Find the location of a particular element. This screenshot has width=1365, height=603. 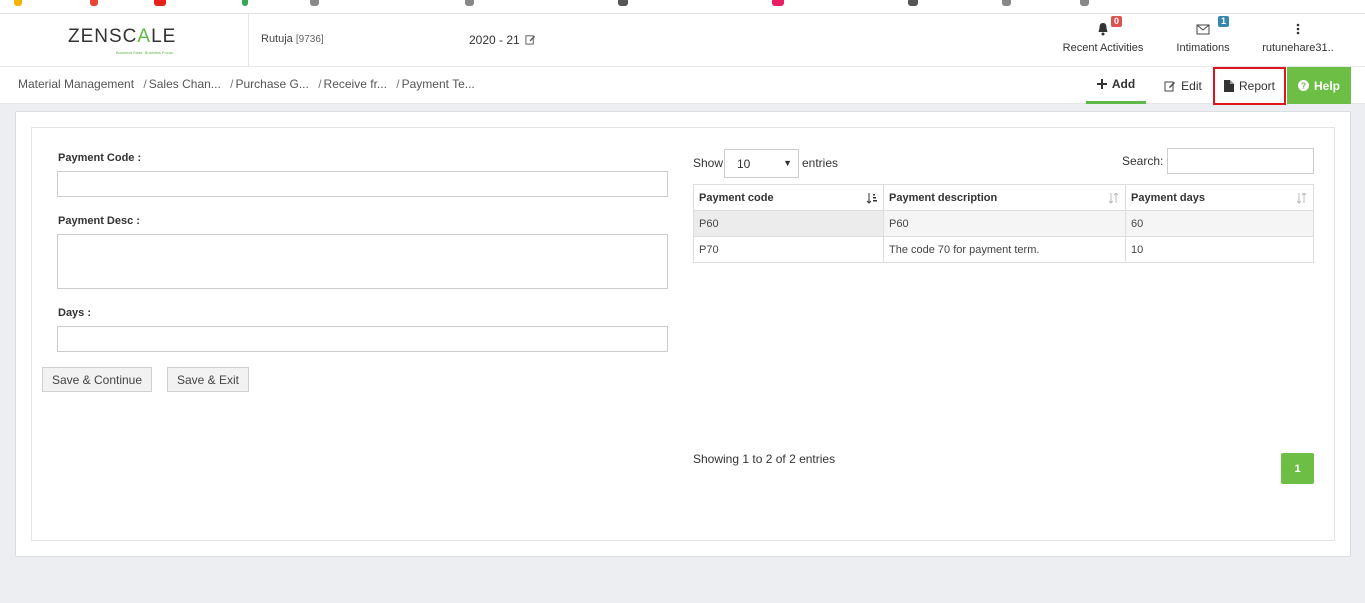

kebab-menu-icon is located at coordinates (1298, 29).